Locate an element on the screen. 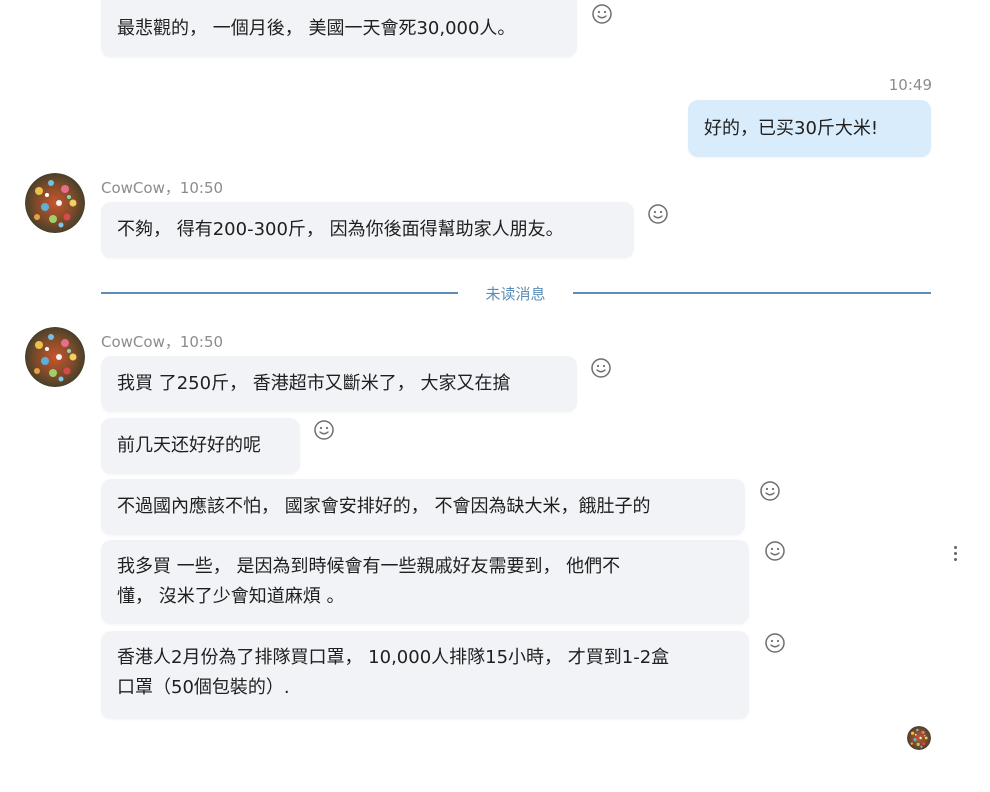  unread-divider-left is located at coordinates (279, 293).